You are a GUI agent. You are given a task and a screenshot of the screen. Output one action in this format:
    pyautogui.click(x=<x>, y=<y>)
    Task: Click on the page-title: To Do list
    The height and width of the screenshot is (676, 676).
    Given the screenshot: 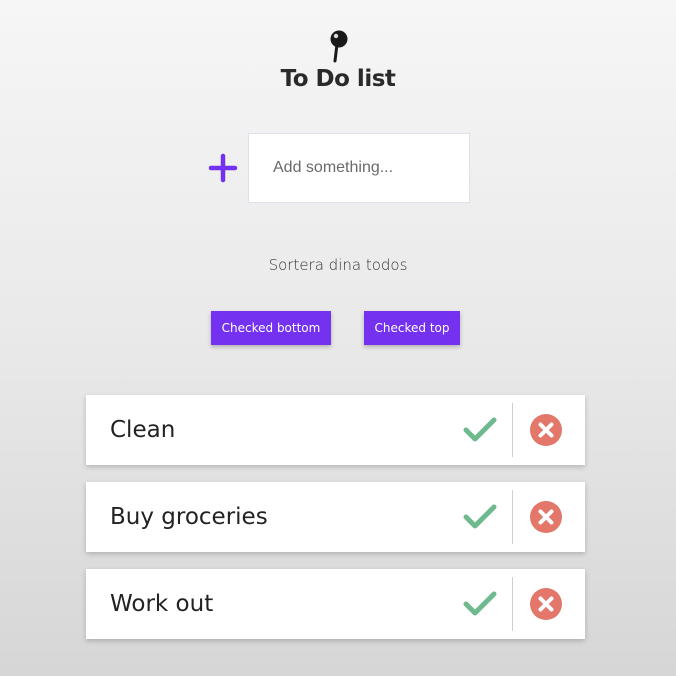 What is the action you would take?
    pyautogui.click(x=338, y=79)
    